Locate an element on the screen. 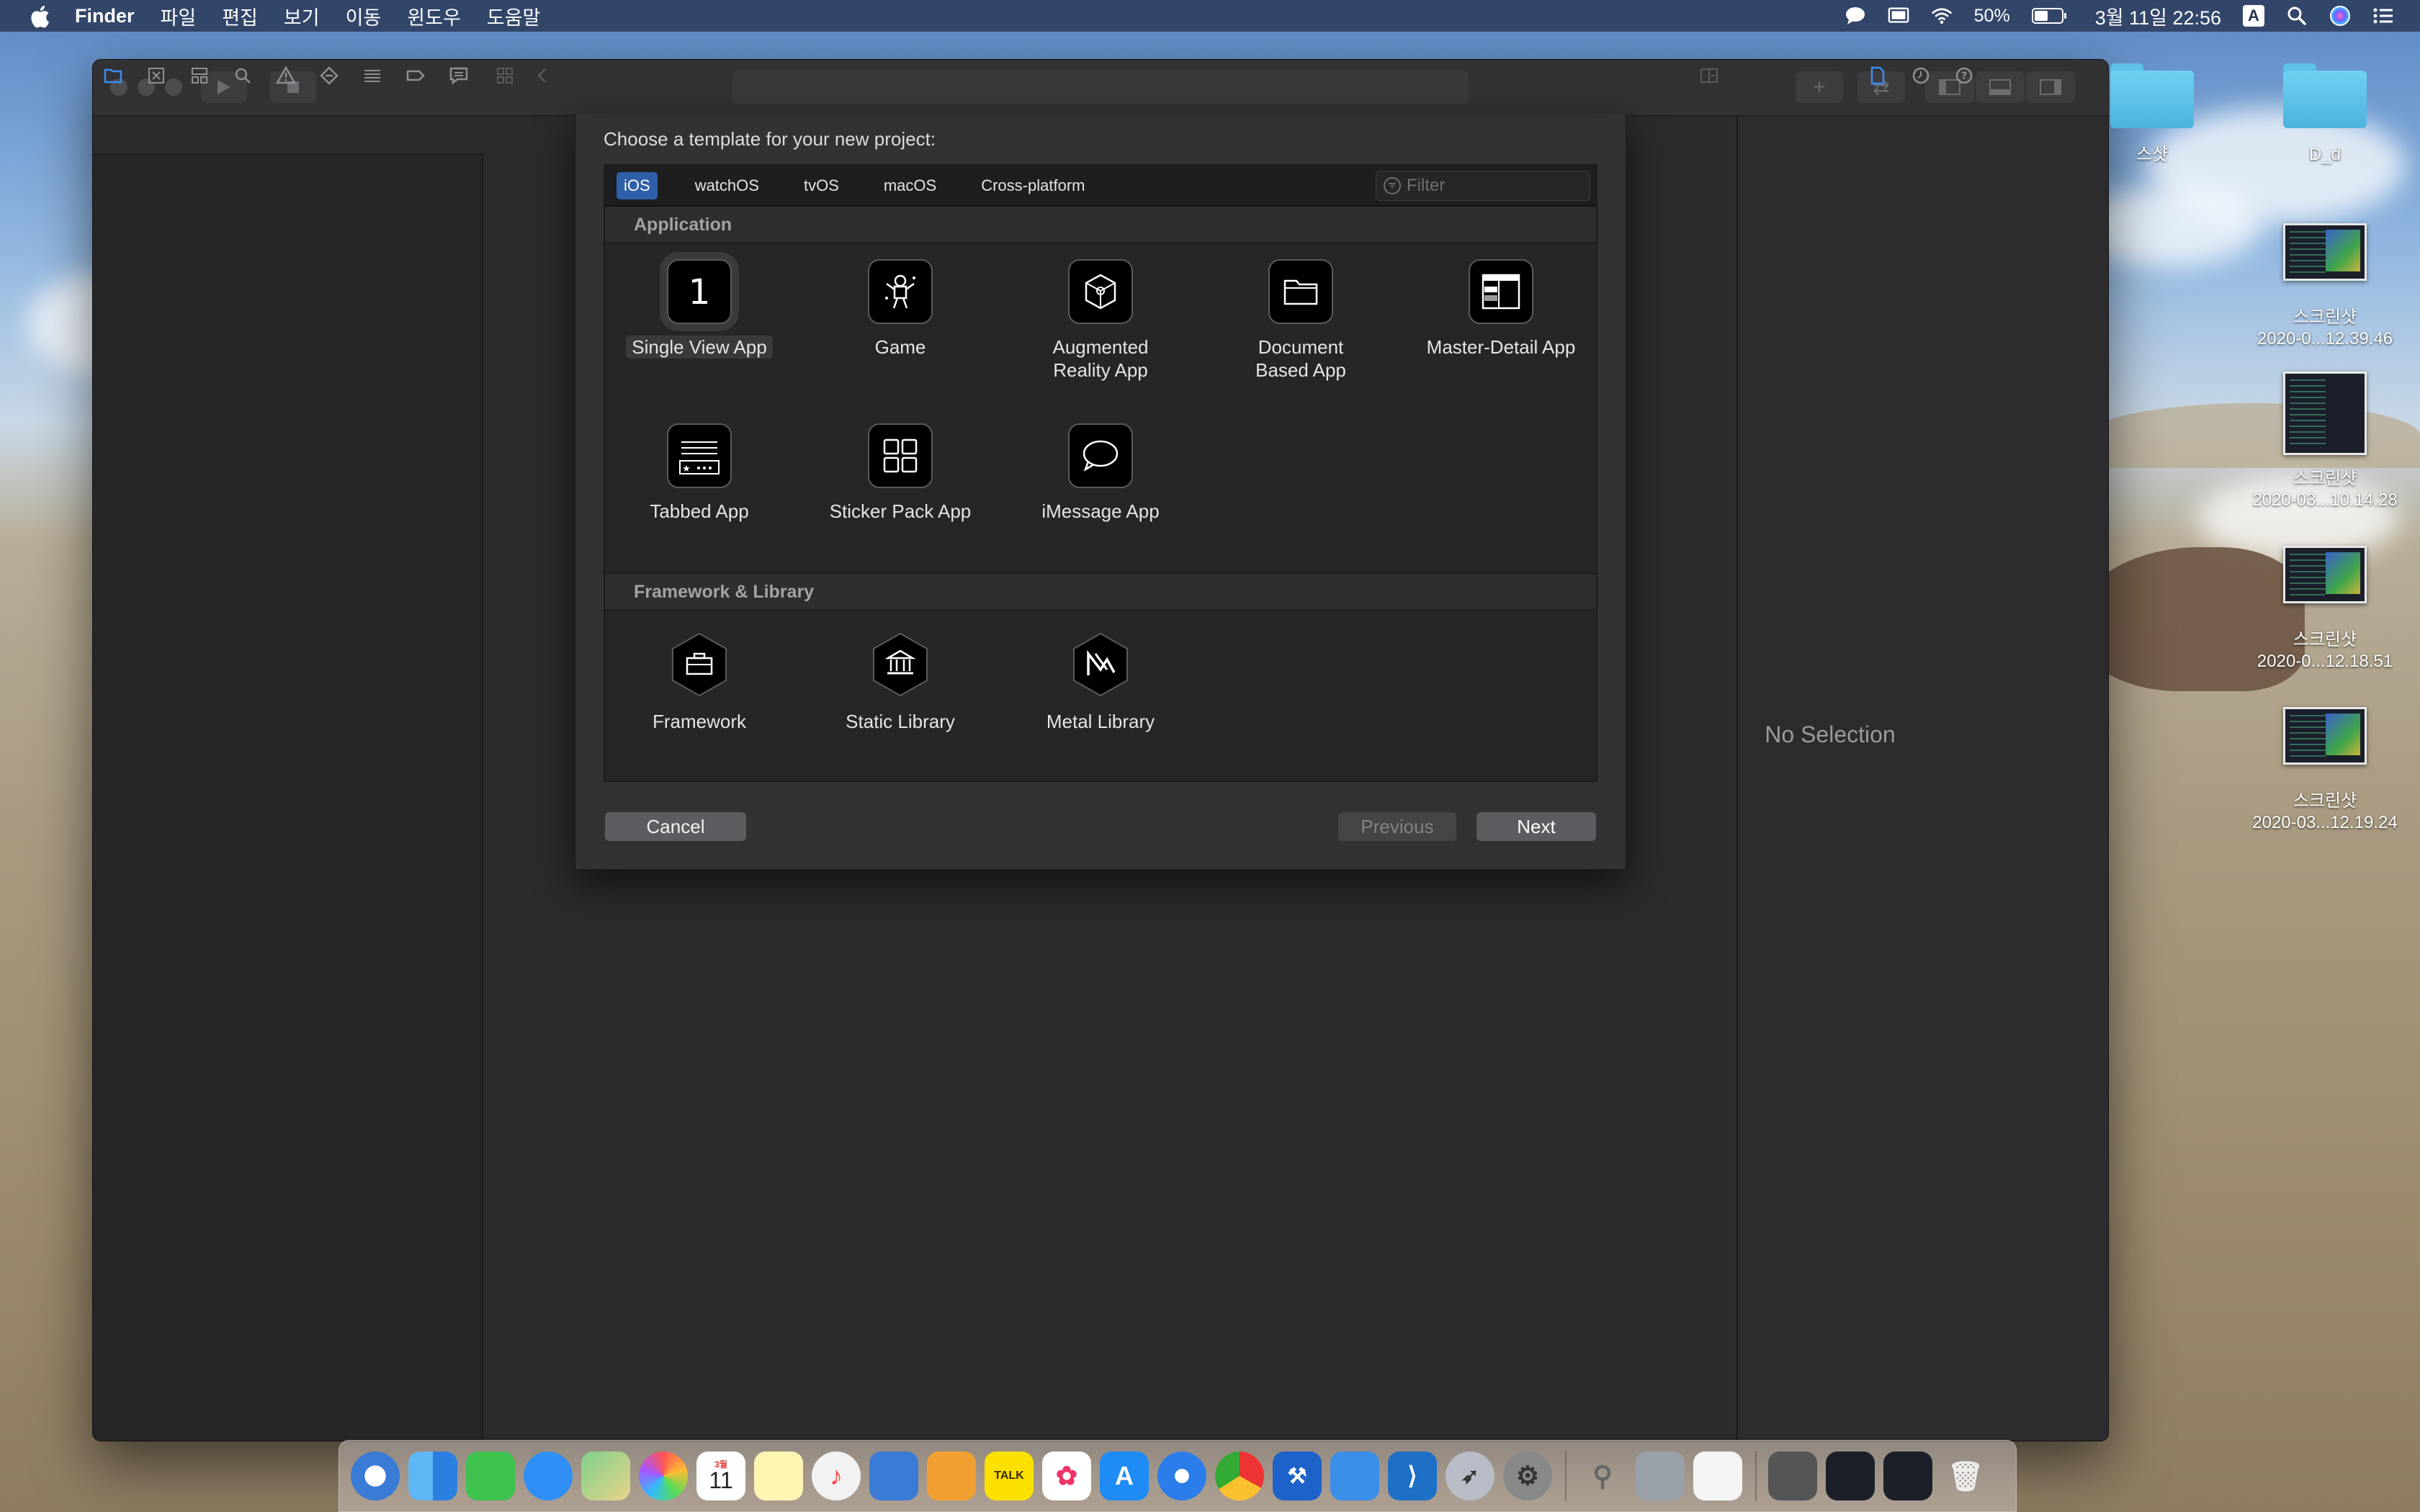  recent-screenshot-icon is located at coordinates (1850, 1476).